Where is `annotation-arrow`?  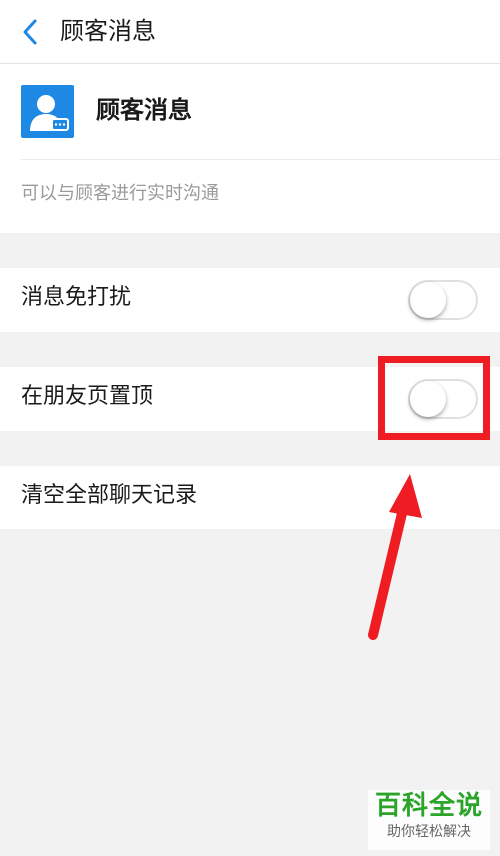 annotation-arrow is located at coordinates (395, 557).